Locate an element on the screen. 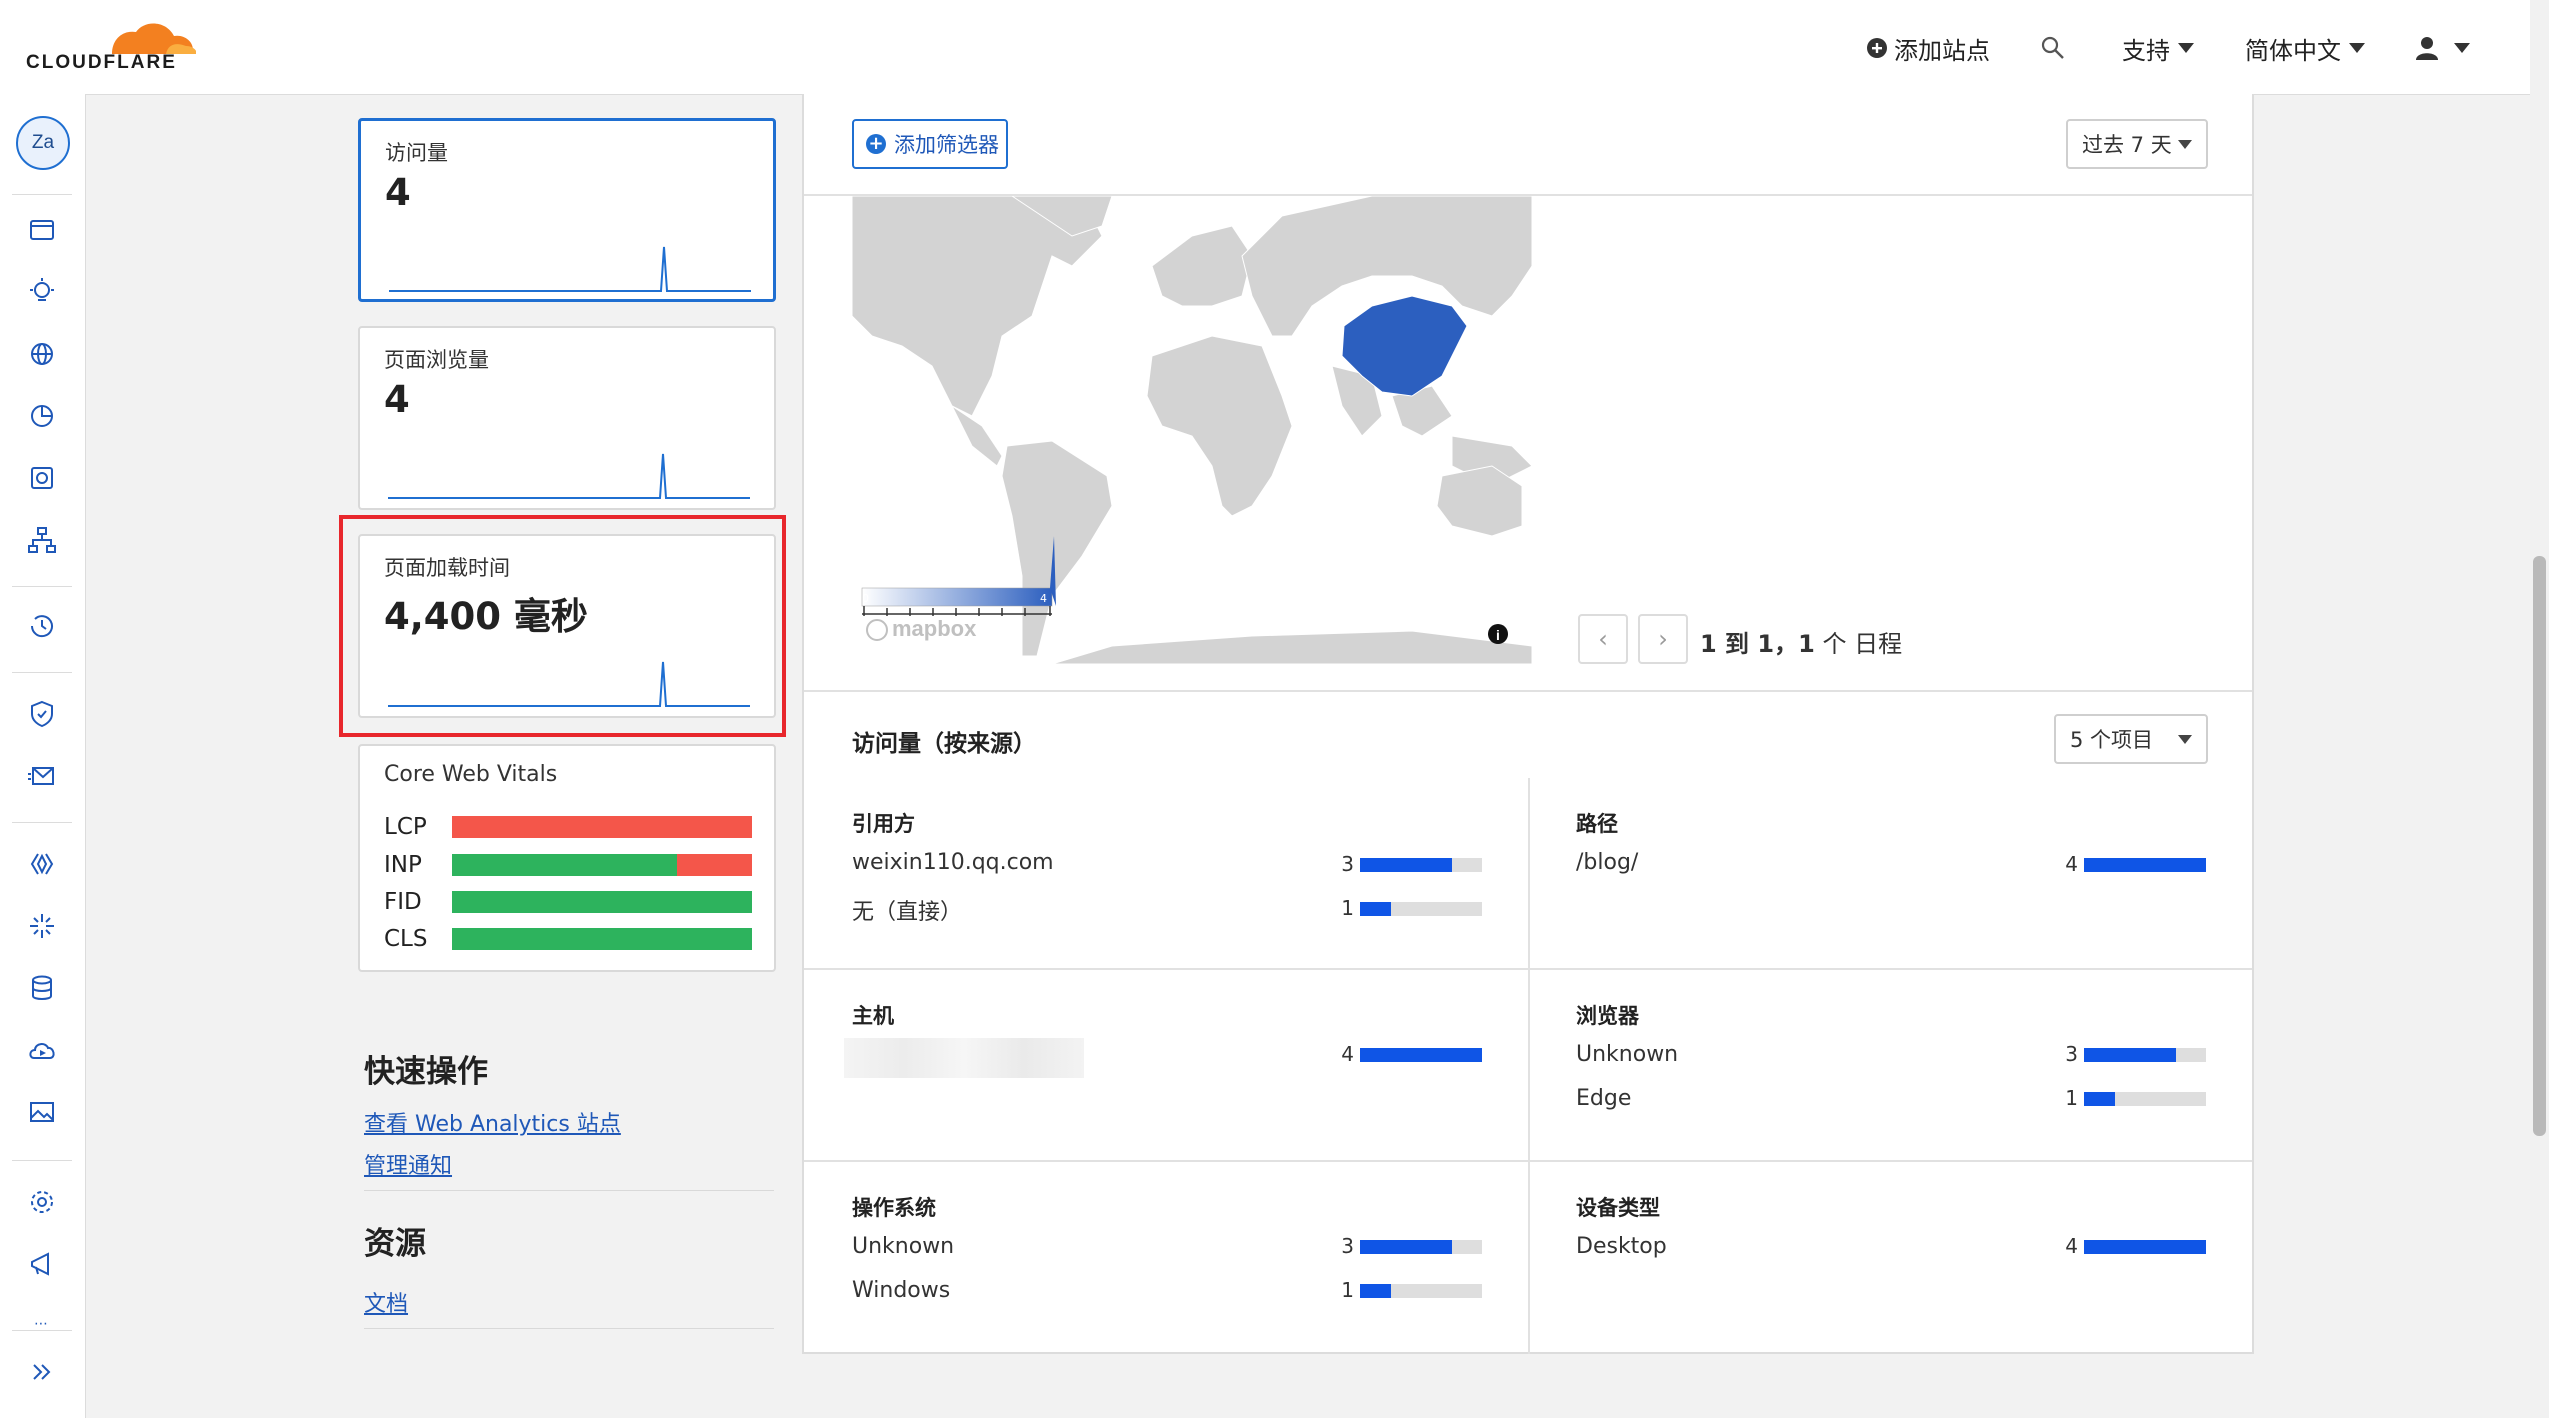 The image size is (2549, 1418). expand-sidebar-icon is located at coordinates (42, 1372).